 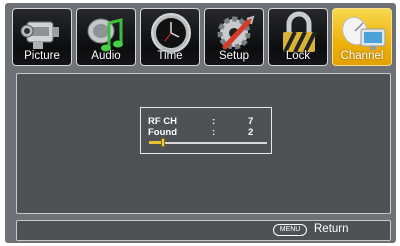 What do you see at coordinates (203, 230) in the screenshot?
I see `footer-bar: MENU Return` at bounding box center [203, 230].